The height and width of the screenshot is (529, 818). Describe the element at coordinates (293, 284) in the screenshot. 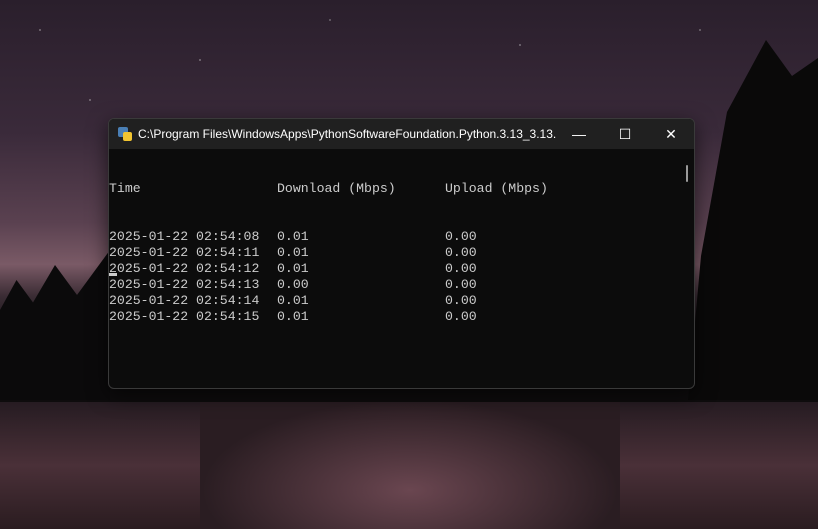

I see `cell-download: 0.00` at that location.